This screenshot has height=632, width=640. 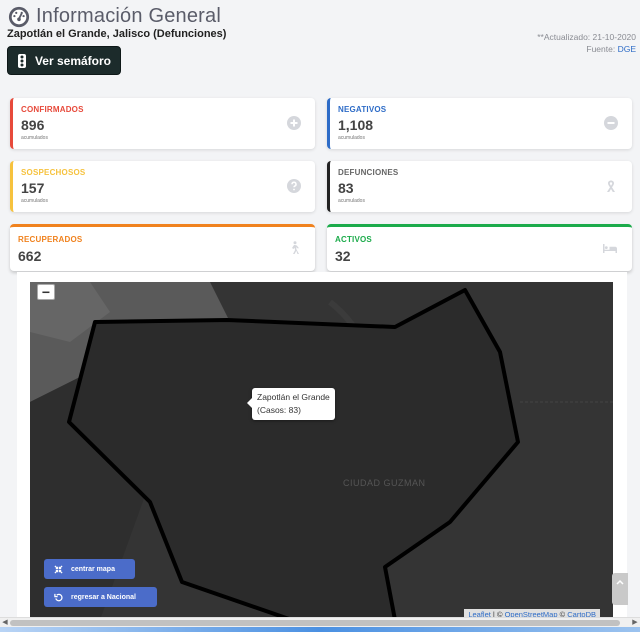 I want to click on card-value: 896, so click(x=33, y=125).